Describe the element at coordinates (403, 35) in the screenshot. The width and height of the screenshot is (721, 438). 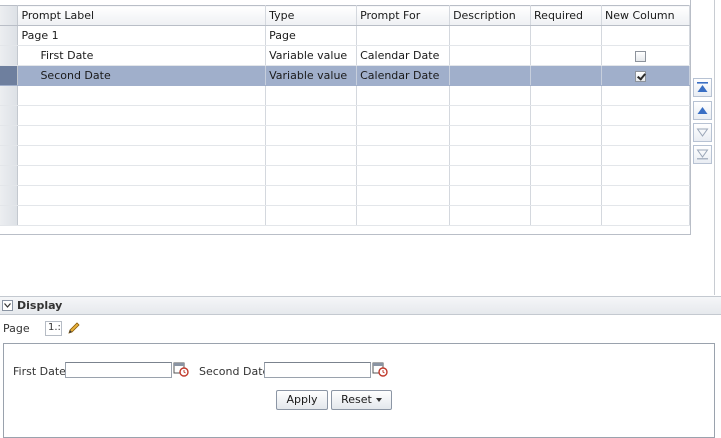
I see `cell-prompt-for` at that location.